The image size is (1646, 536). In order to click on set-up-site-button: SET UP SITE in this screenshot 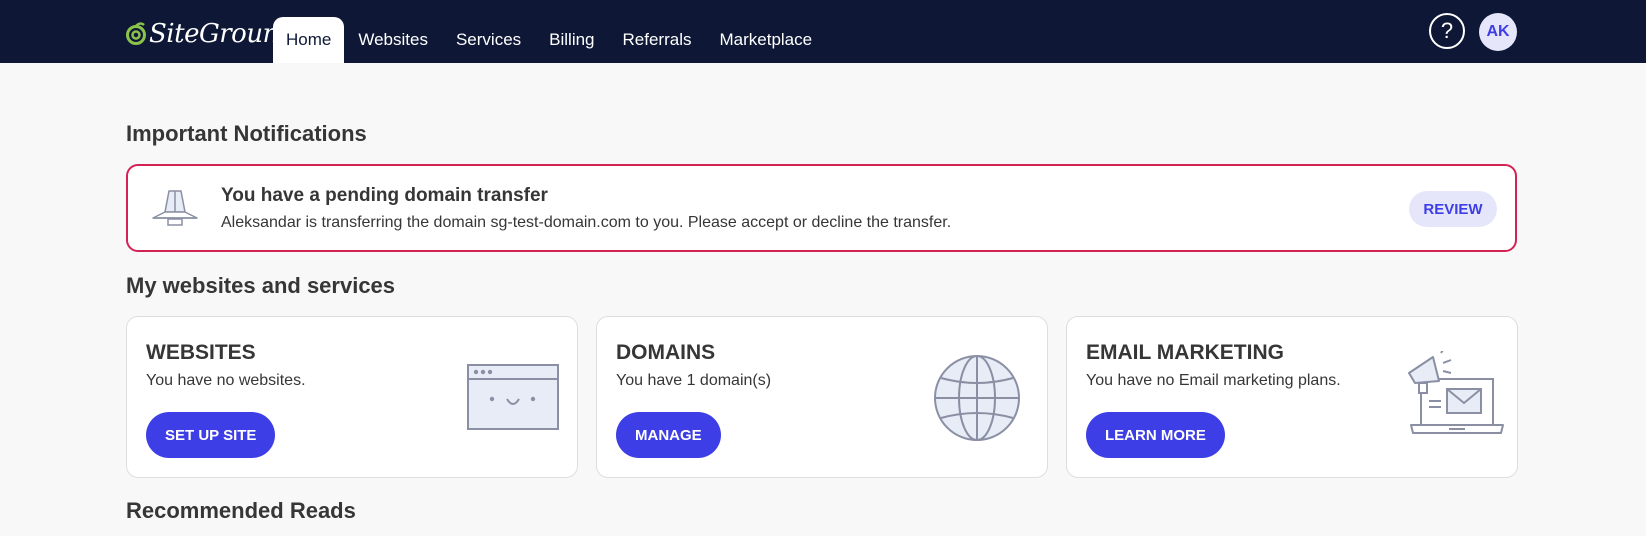, I will do `click(211, 435)`.